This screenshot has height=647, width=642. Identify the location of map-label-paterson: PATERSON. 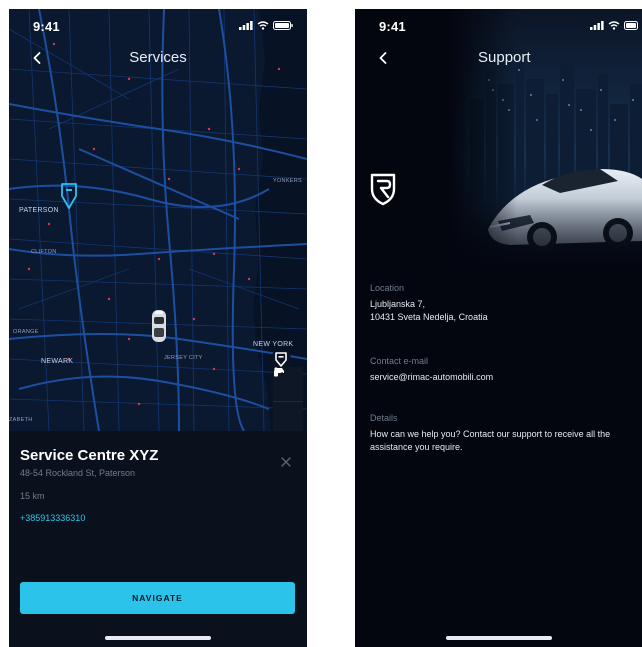
(39, 210).